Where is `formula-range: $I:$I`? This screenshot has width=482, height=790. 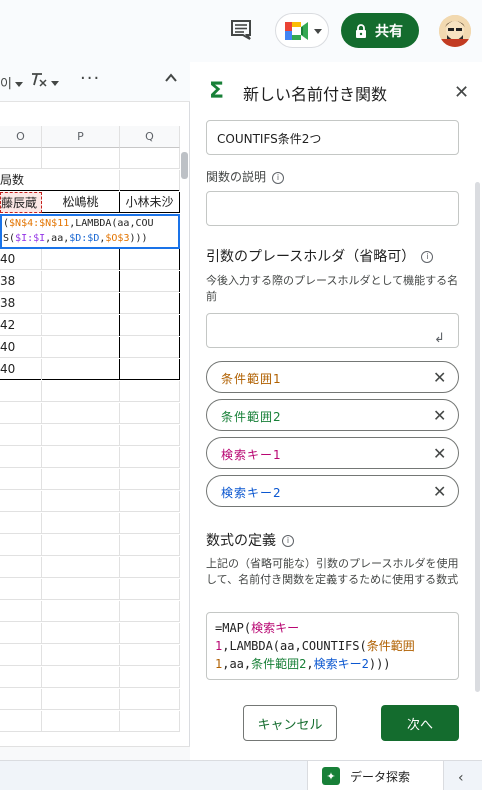 formula-range: $I:$I is located at coordinates (30, 238).